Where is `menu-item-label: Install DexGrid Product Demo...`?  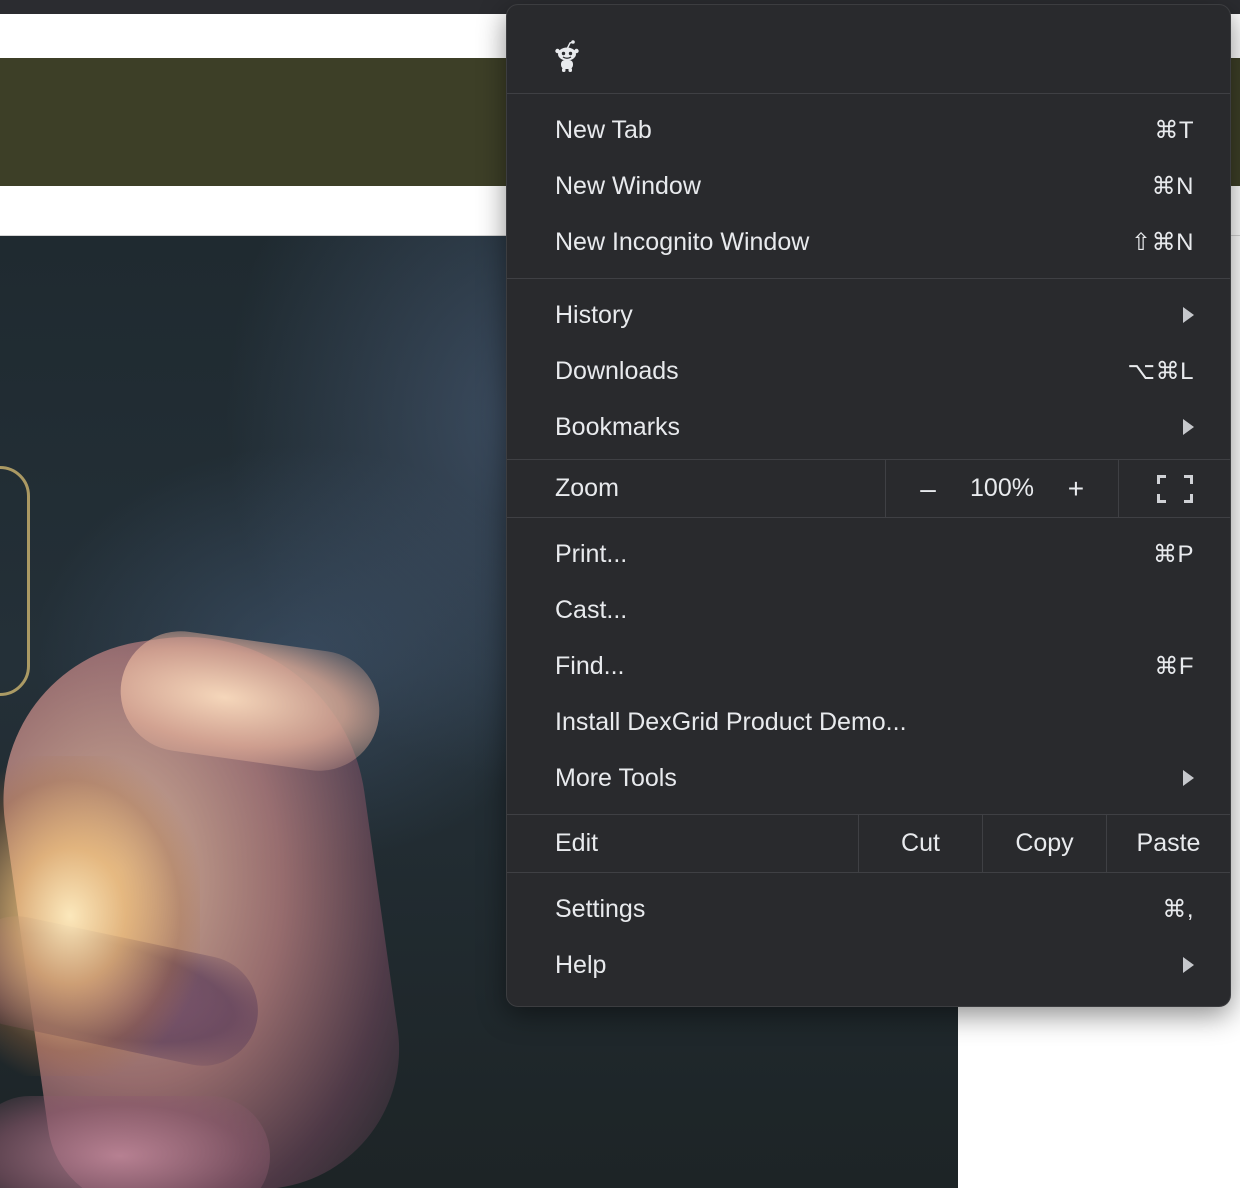 menu-item-label: Install DexGrid Product Demo... is located at coordinates (731, 721).